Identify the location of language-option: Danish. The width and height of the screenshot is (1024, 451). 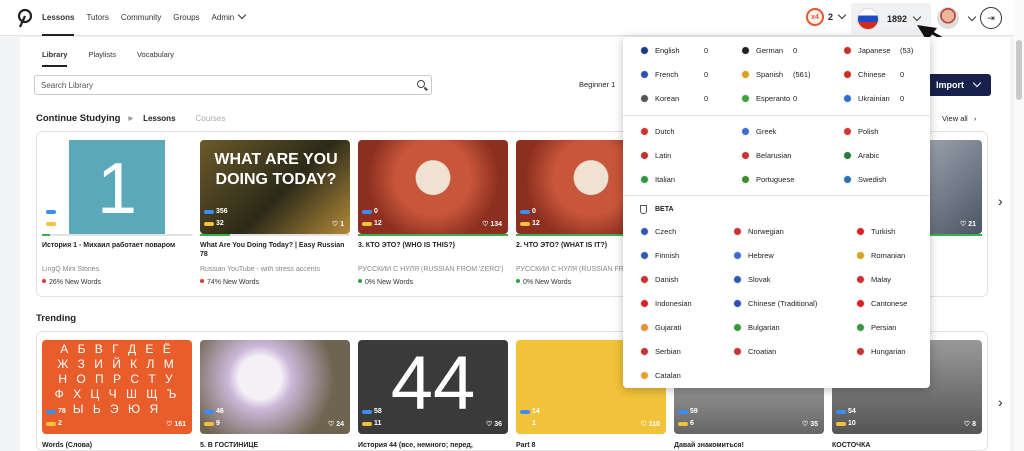
(659, 279).